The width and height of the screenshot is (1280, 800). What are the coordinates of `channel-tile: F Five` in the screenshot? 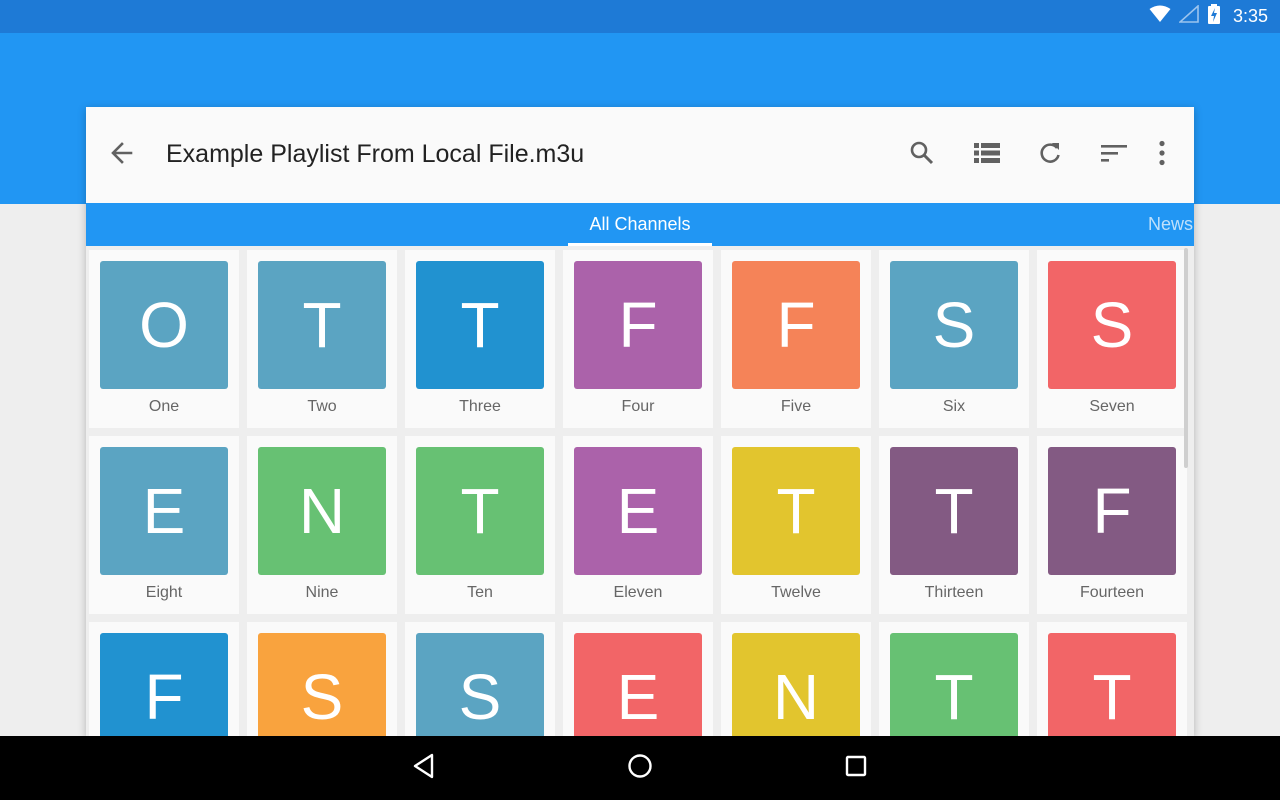 It's located at (796, 339).